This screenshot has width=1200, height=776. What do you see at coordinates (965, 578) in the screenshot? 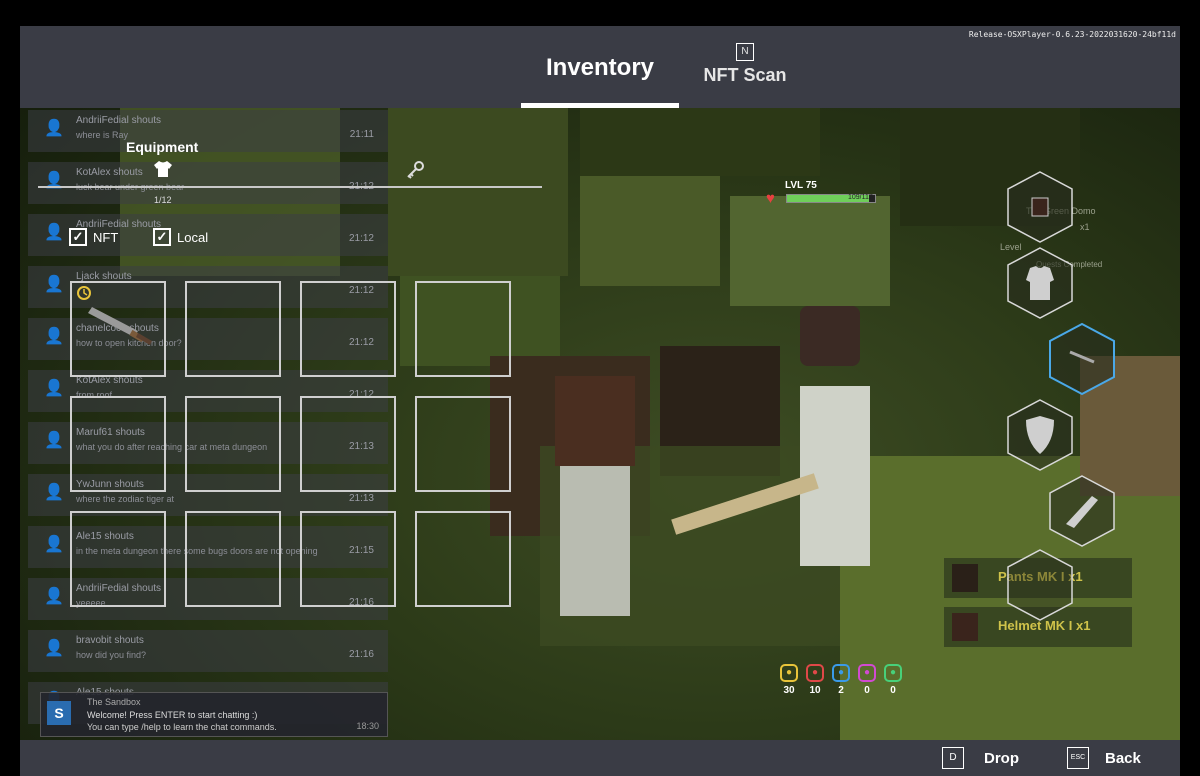
I see `pants-thumb` at bounding box center [965, 578].